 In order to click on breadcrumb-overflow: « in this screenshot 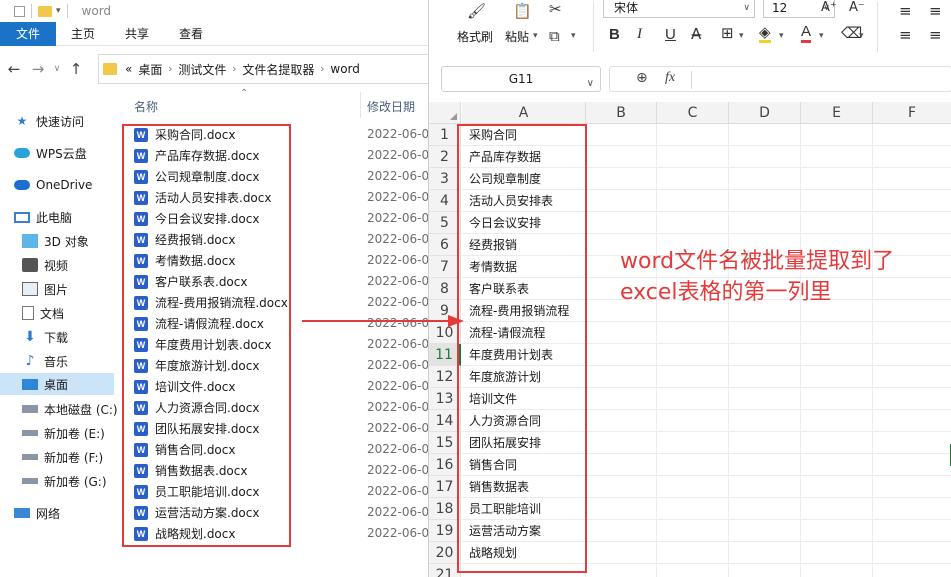, I will do `click(128, 69)`.